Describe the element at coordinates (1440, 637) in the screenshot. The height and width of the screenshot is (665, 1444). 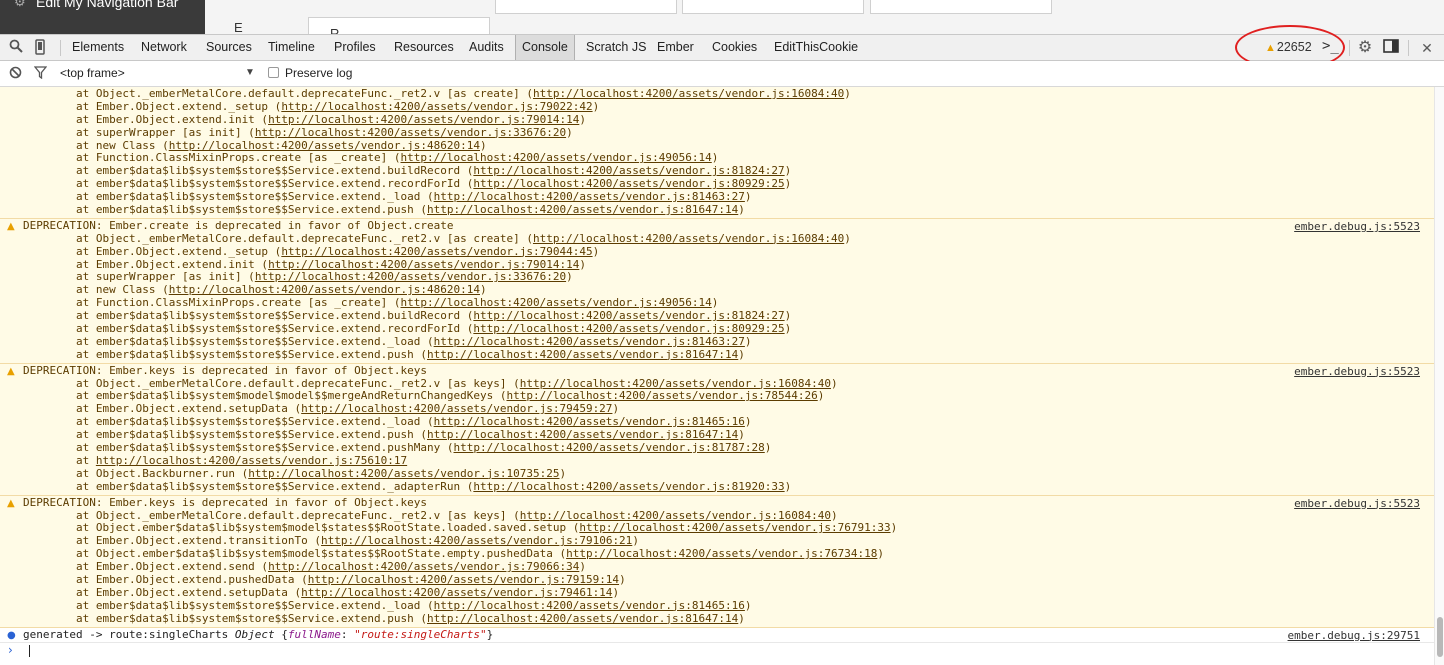
I see `scrollbar-thumb` at that location.